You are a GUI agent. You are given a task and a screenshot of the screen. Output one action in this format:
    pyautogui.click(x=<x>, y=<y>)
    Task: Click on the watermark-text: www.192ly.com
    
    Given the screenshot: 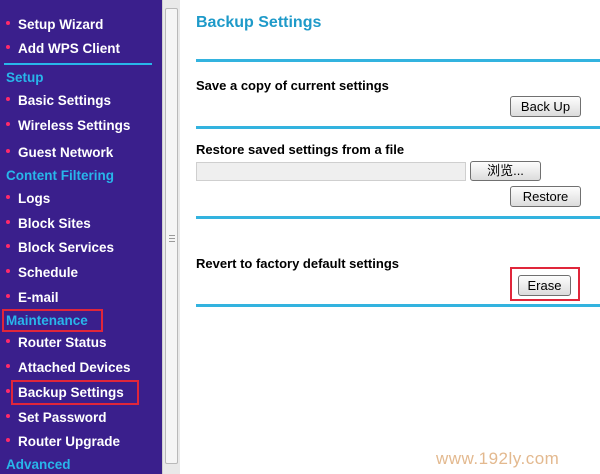 What is the action you would take?
    pyautogui.click(x=498, y=458)
    